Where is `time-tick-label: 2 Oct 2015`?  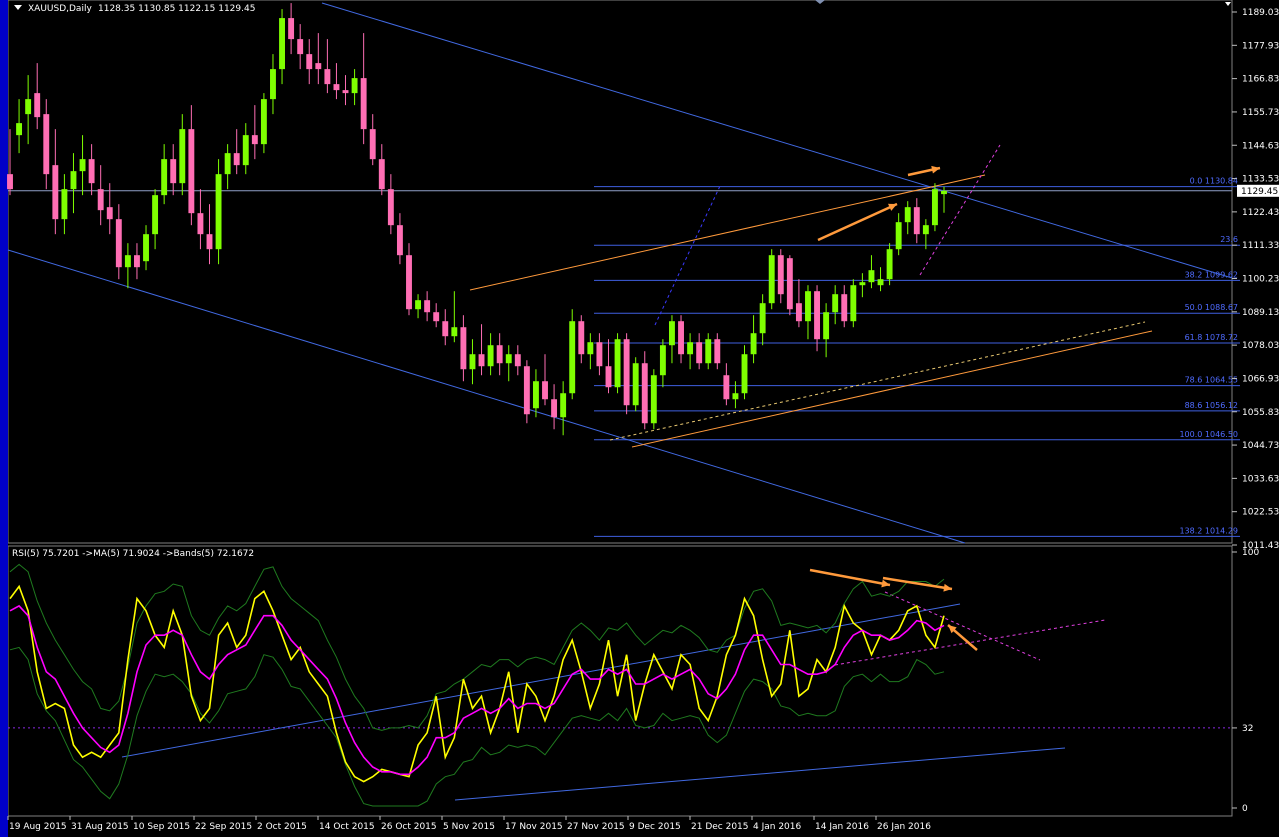 time-tick-label: 2 Oct 2015 is located at coordinates (282, 827).